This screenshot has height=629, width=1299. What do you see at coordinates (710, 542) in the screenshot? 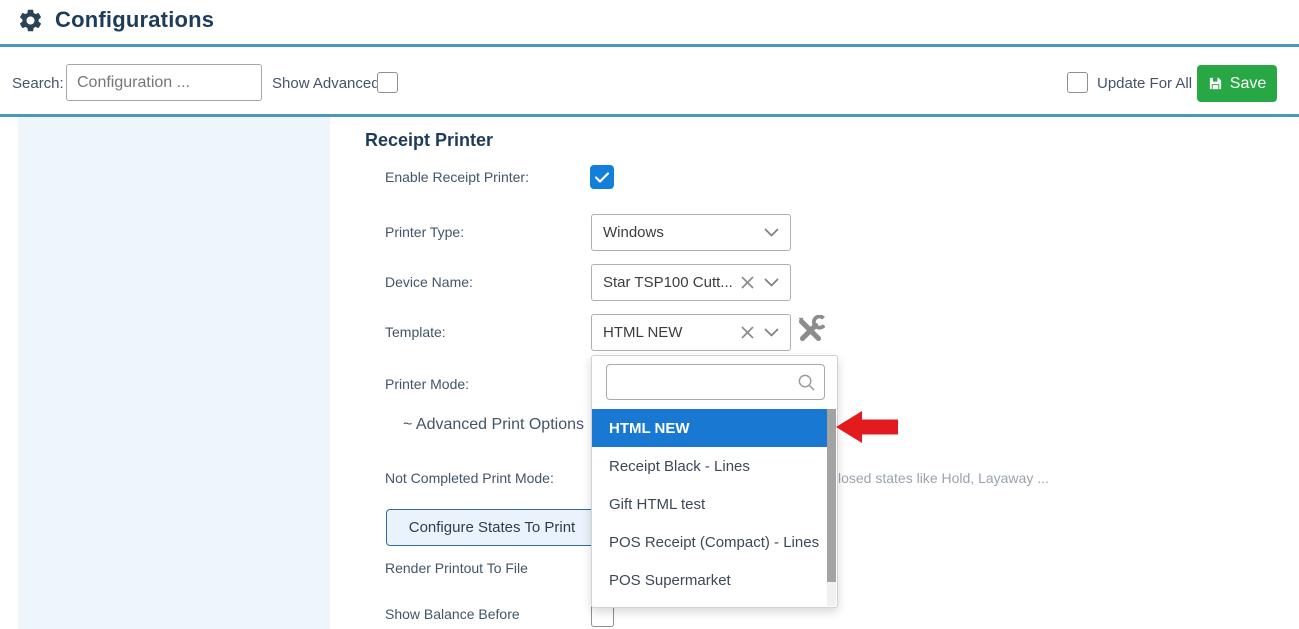
I see `dropdown-option: POS Receipt (Compact) - Lines` at bounding box center [710, 542].